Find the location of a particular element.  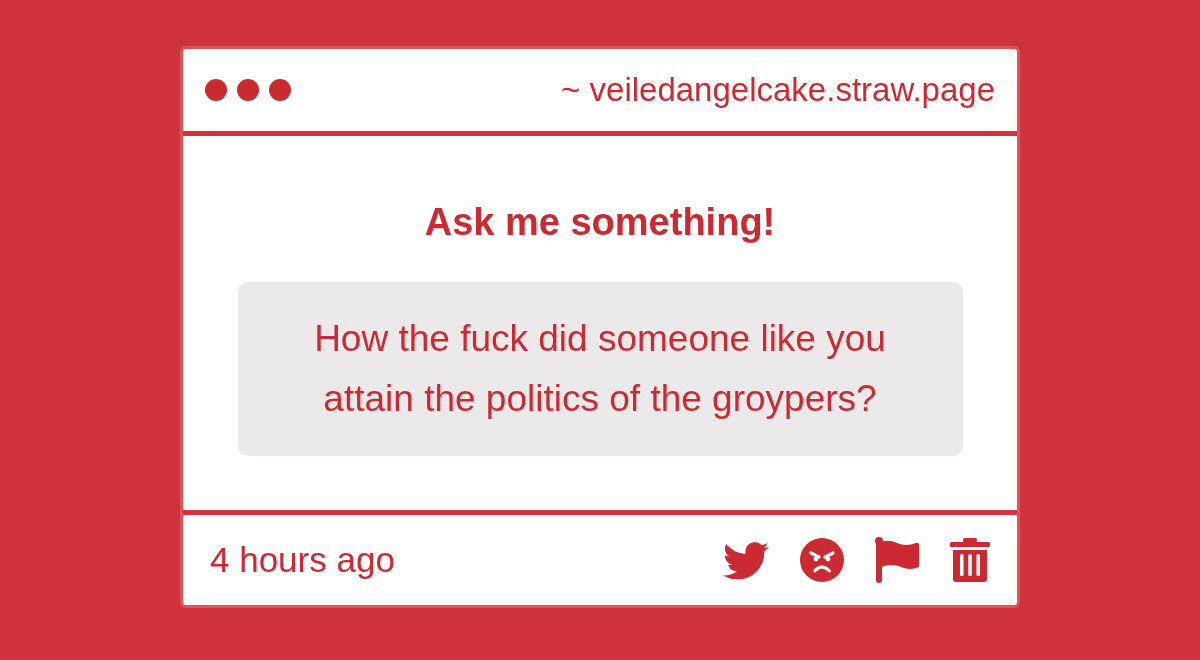

trash-icon is located at coordinates (970, 560).